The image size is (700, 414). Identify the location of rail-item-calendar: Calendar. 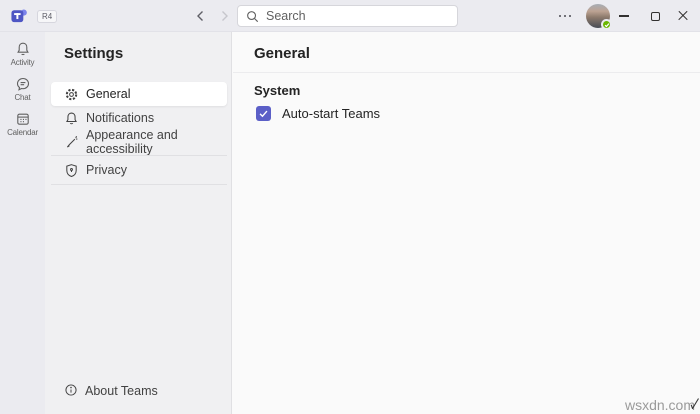
(22, 123).